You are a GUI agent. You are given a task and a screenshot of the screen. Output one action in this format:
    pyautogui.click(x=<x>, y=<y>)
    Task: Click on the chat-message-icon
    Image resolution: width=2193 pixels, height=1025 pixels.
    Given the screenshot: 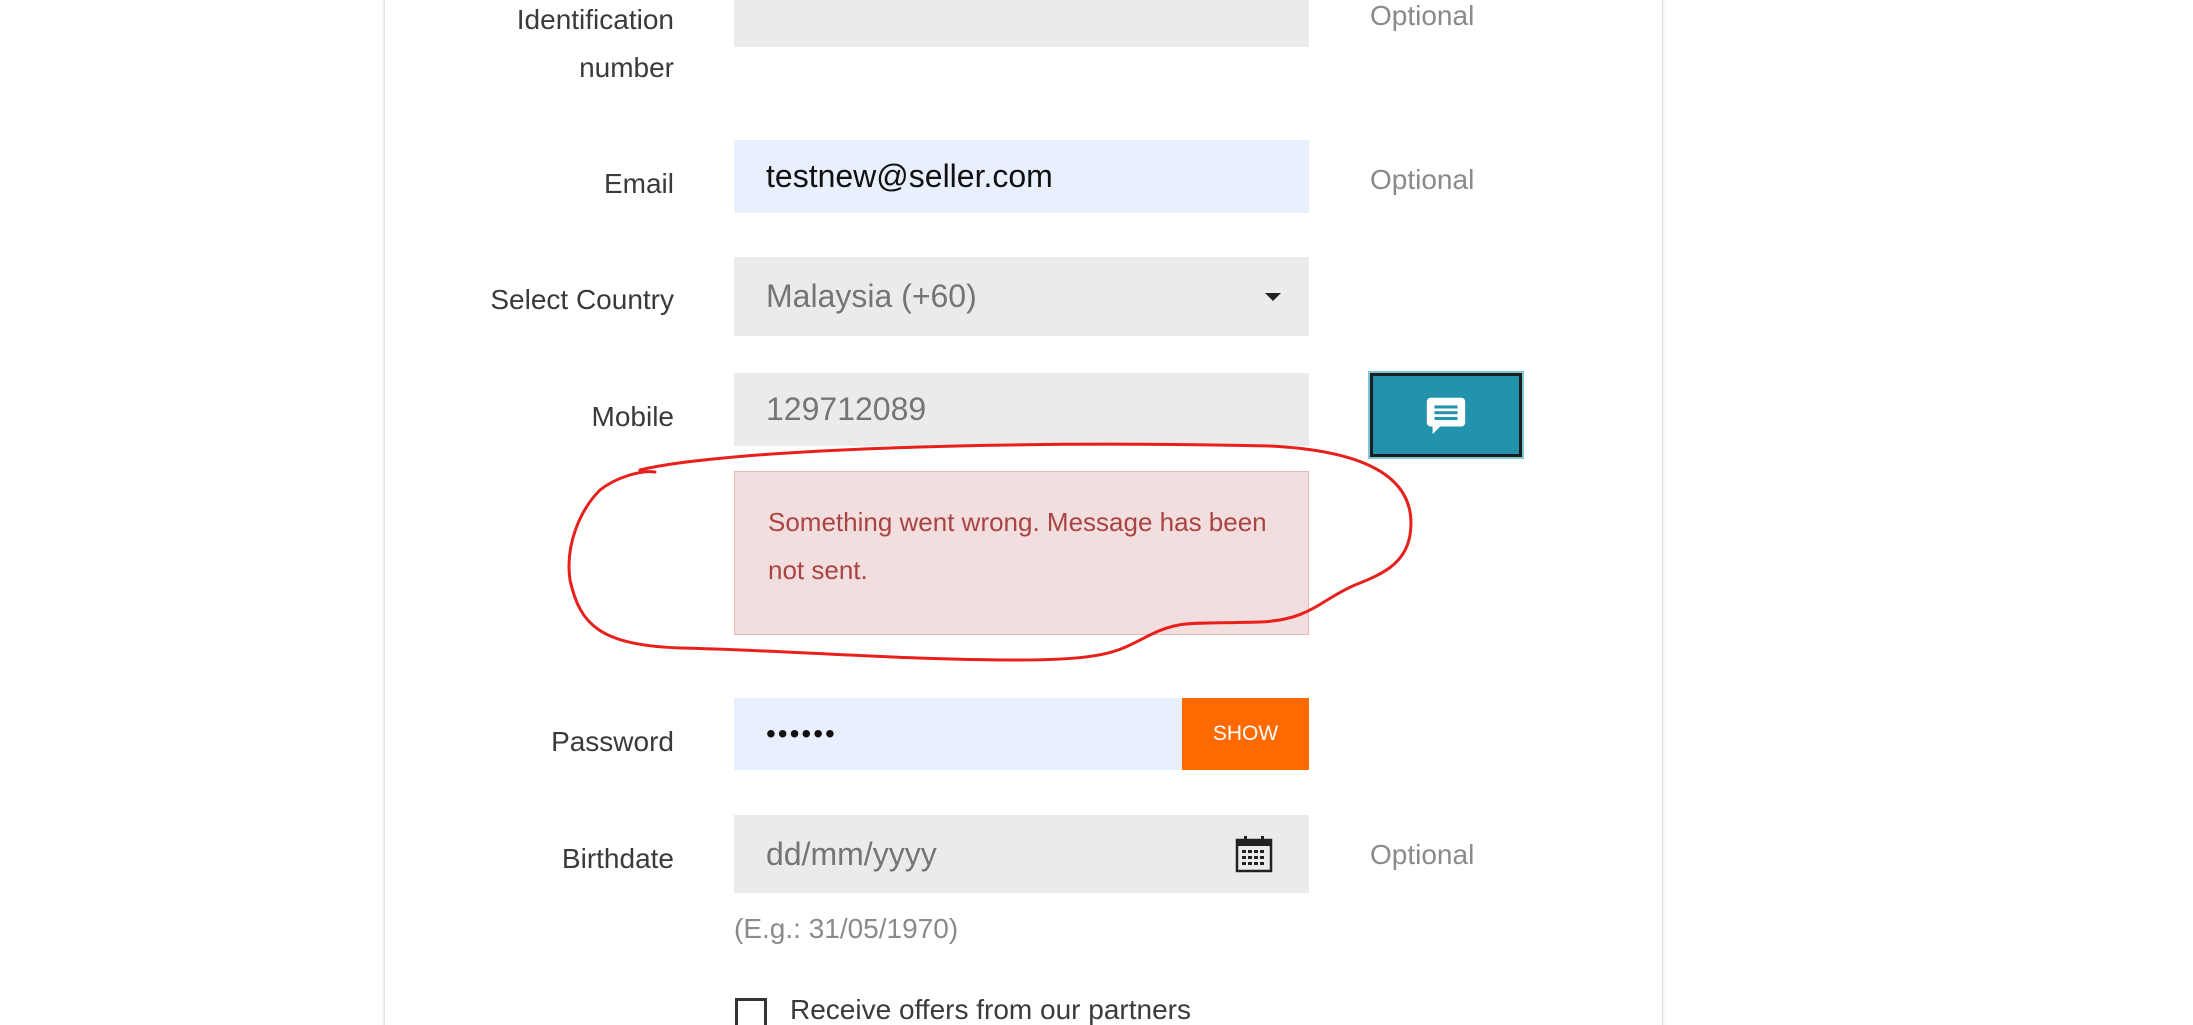 What is the action you would take?
    pyautogui.click(x=1446, y=416)
    